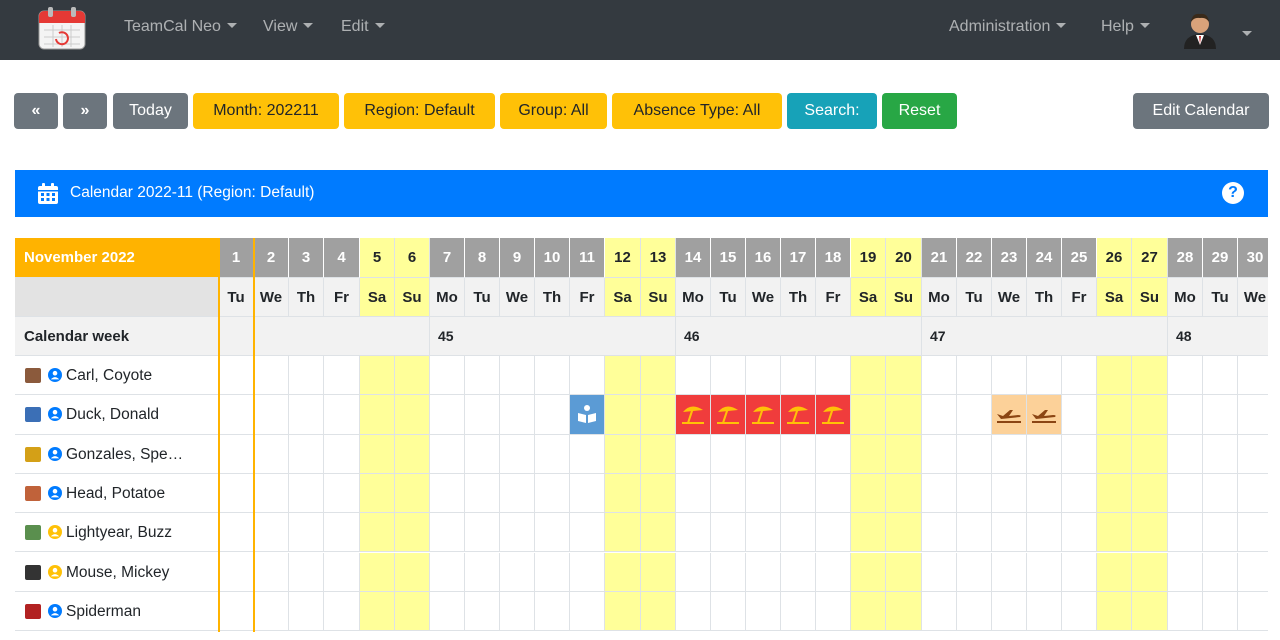 This screenshot has height=640, width=1280. Describe the element at coordinates (117, 376) in the screenshot. I see `user-row-label: Carl, Coyote` at that location.